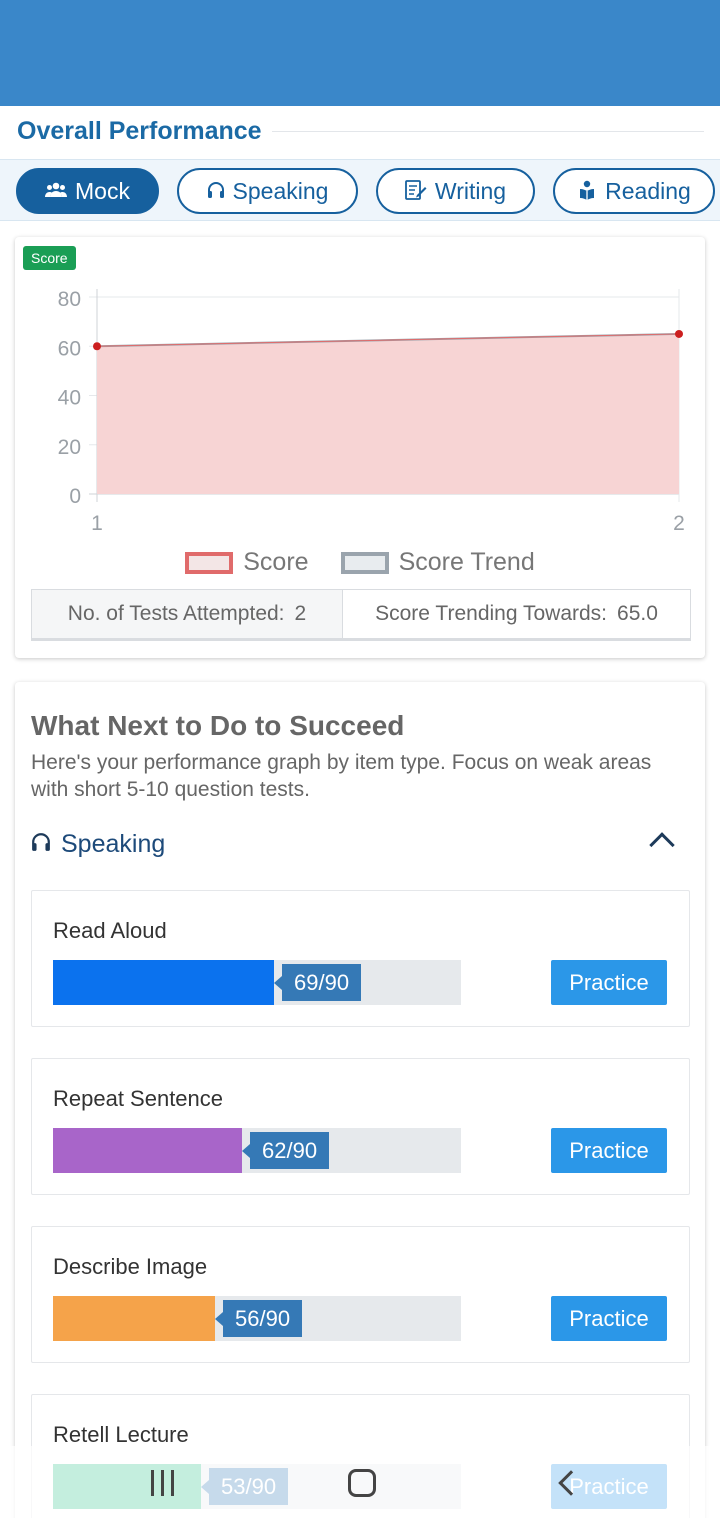 Image resolution: width=720 pixels, height=1518 pixels. I want to click on legend-item-score-trend: Score Trend, so click(437, 562).